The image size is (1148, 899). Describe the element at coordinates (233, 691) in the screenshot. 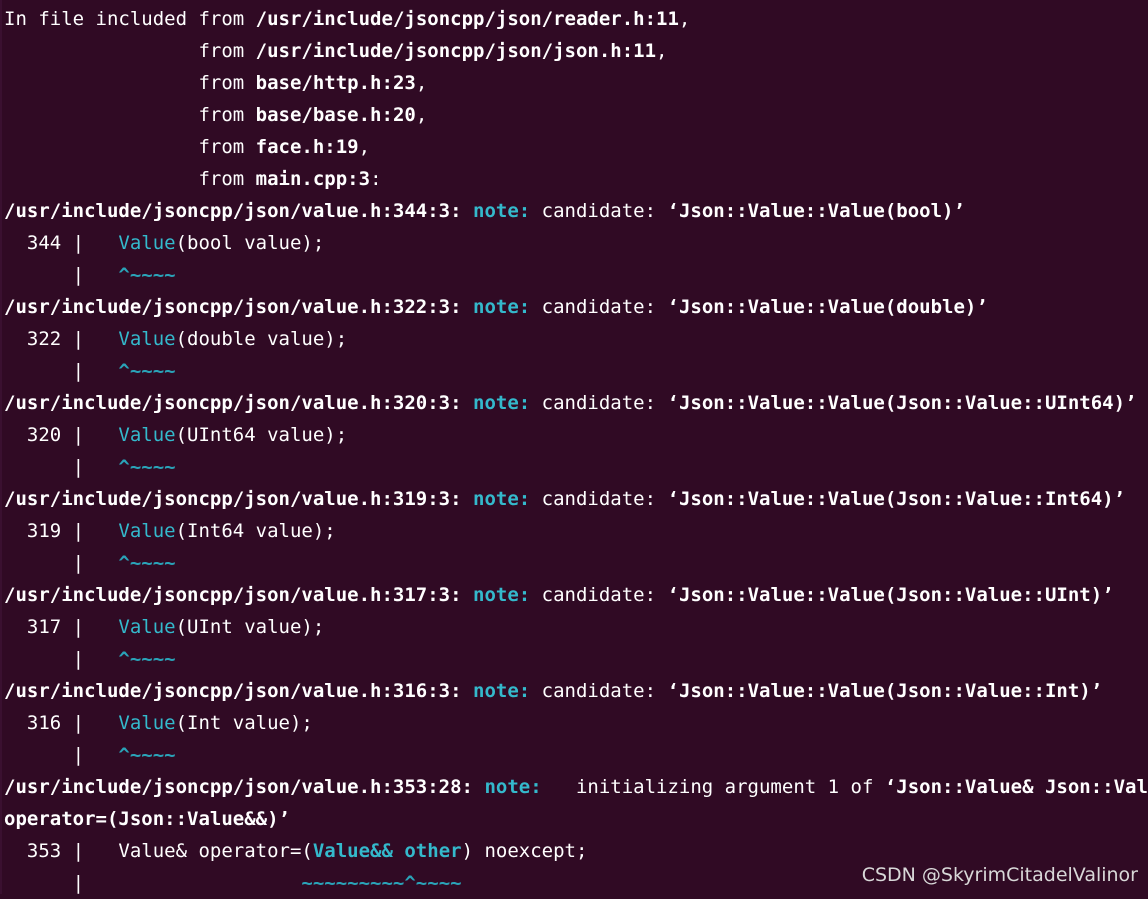

I see `diagnostic-location: /usr/include/jsoncpp/json/value.h:316:3:` at that location.